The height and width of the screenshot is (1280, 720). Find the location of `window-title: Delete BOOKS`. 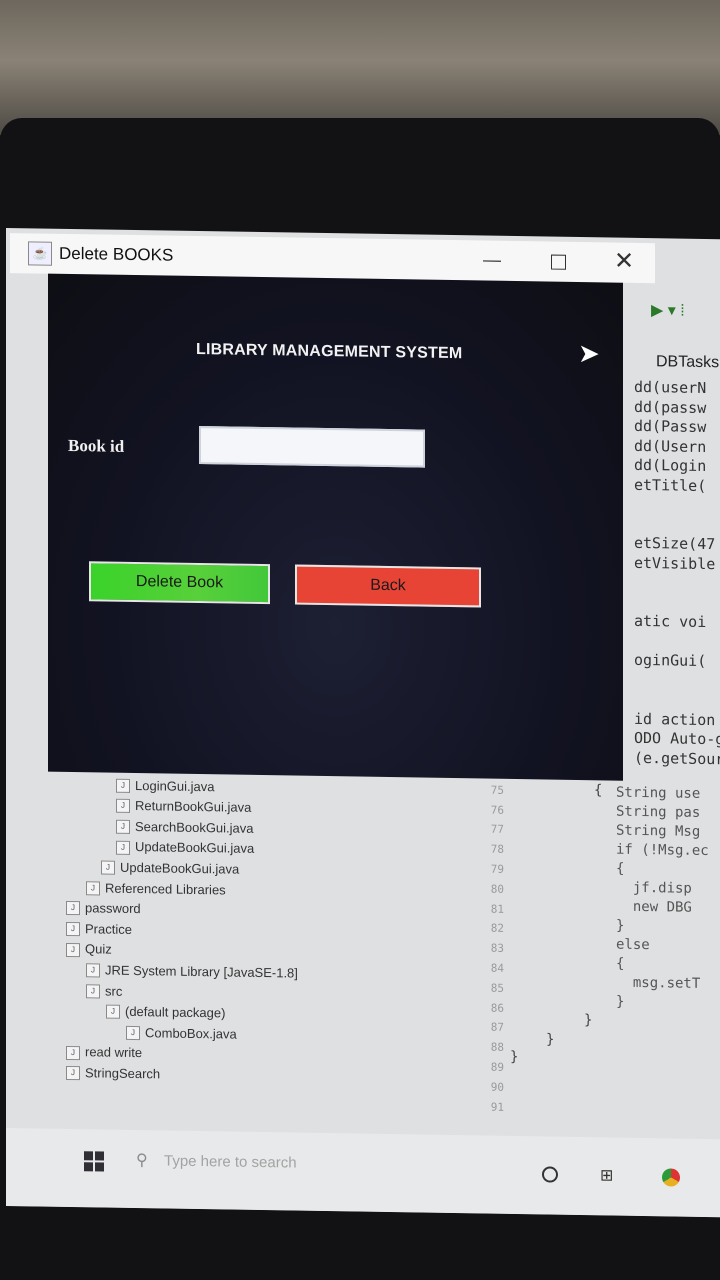

window-title: Delete BOOKS is located at coordinates (116, 254).